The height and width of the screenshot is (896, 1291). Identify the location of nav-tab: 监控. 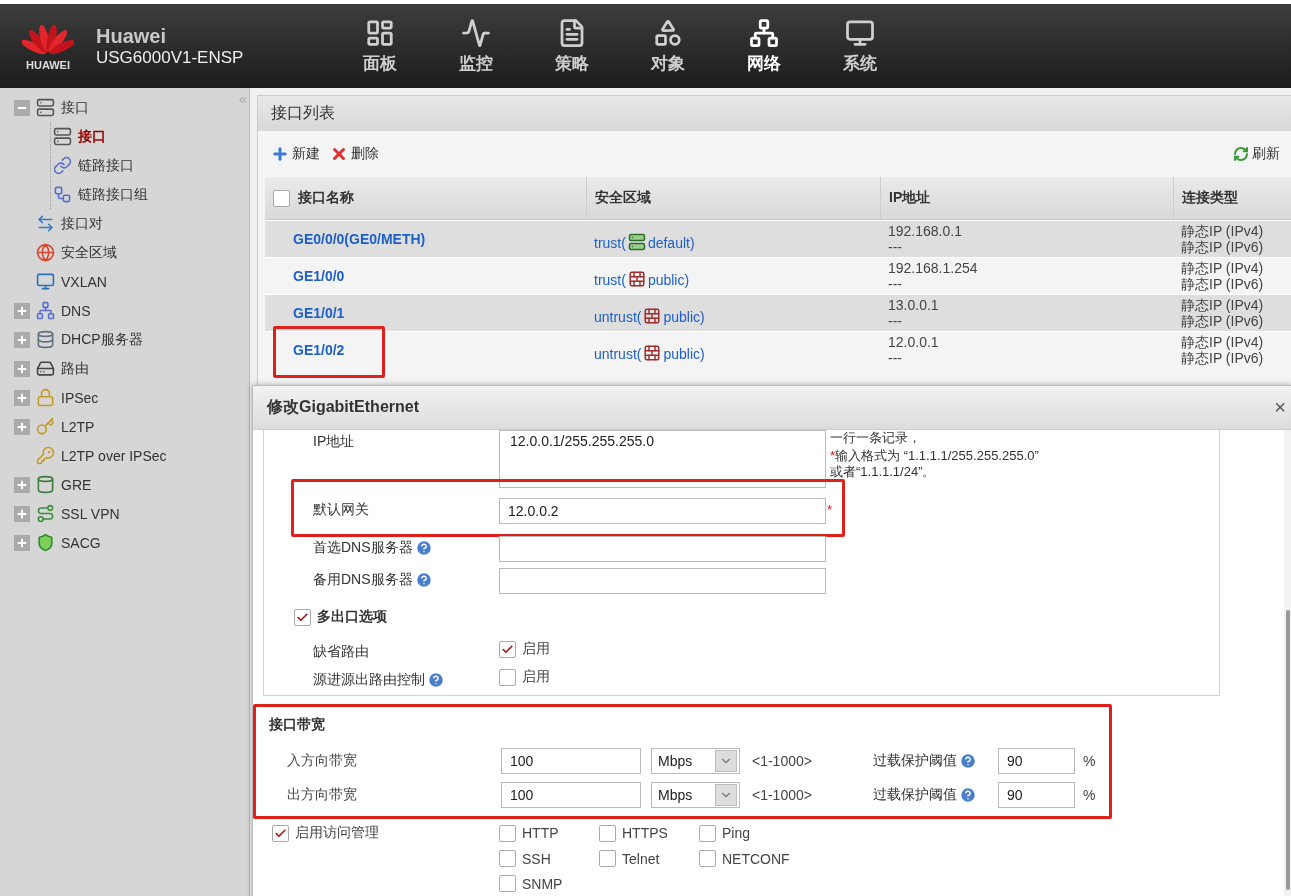
(476, 46).